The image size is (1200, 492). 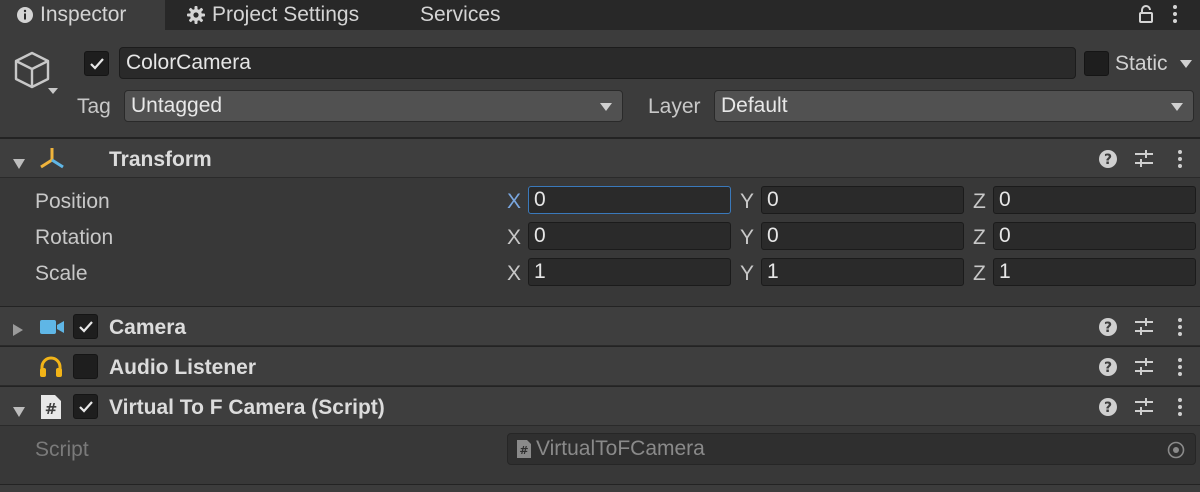 What do you see at coordinates (286, 14) in the screenshot?
I see `tab-label: Project Settings` at bounding box center [286, 14].